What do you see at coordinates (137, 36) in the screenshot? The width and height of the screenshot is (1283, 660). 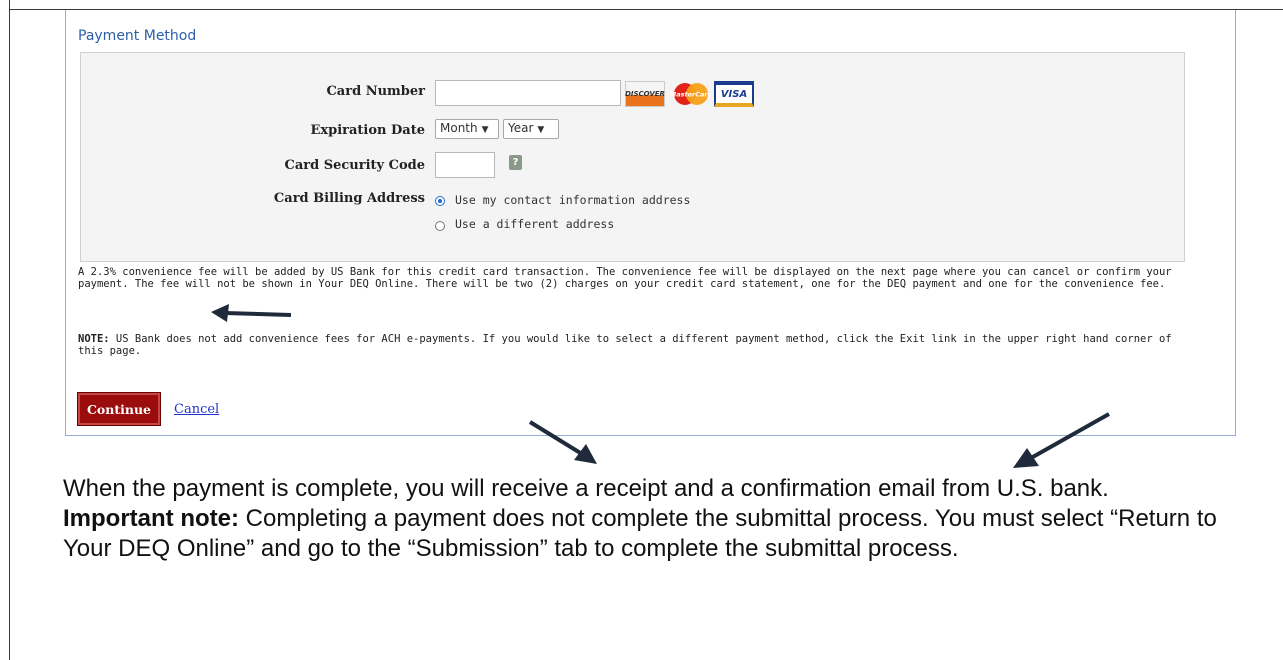 I see `section-title: Payment Method` at bounding box center [137, 36].